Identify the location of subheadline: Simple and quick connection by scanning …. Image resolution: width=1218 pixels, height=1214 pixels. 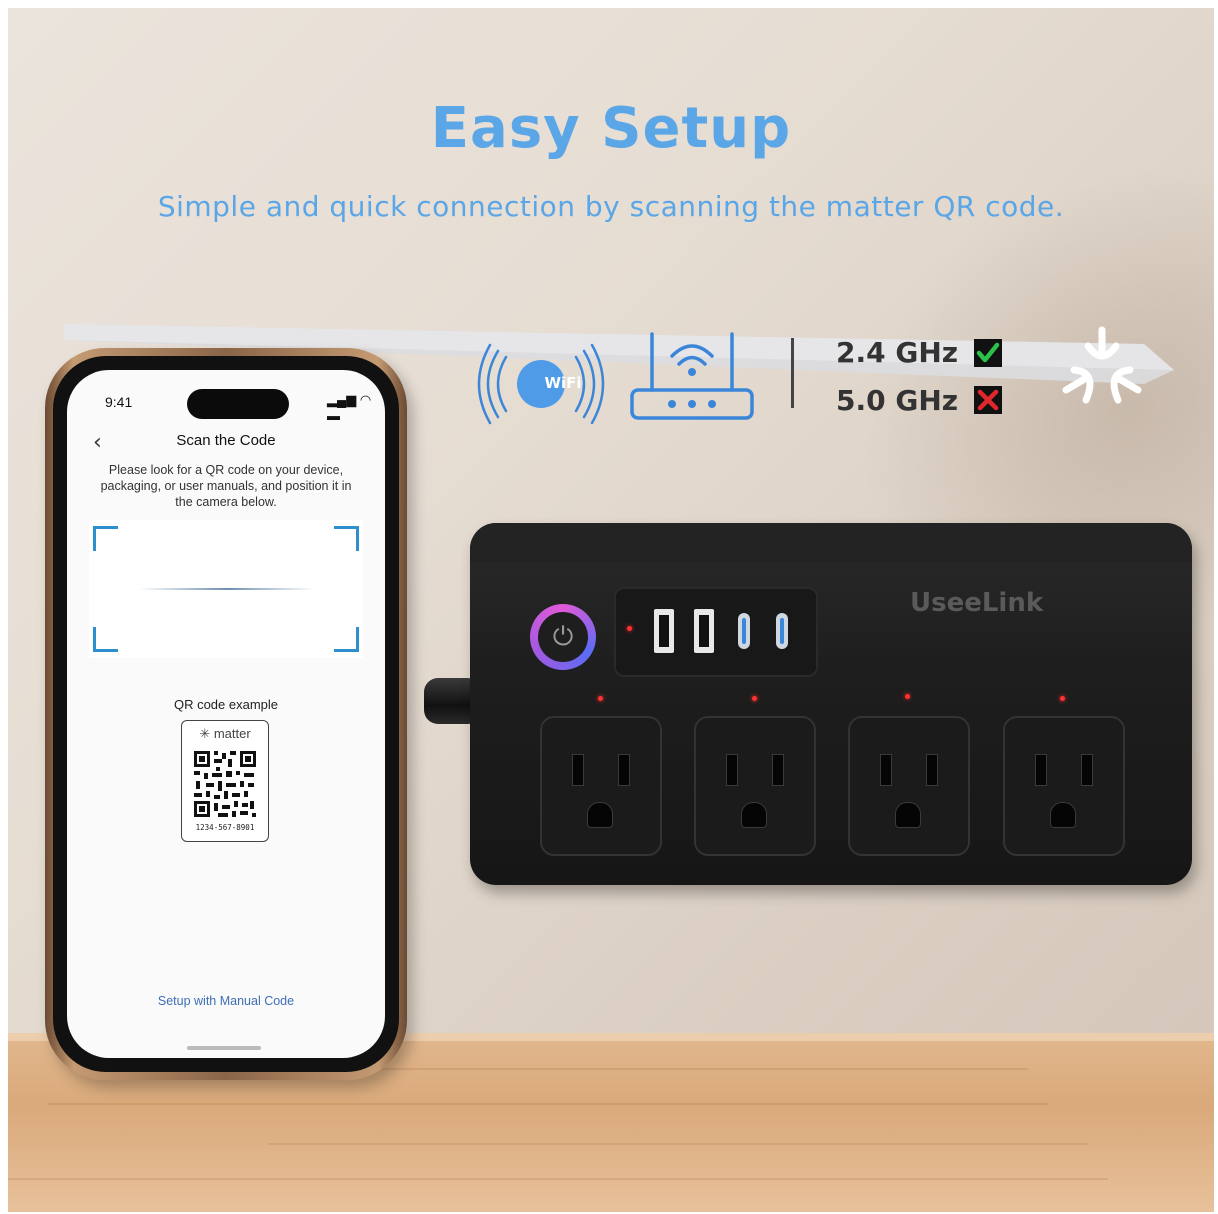
(611, 206).